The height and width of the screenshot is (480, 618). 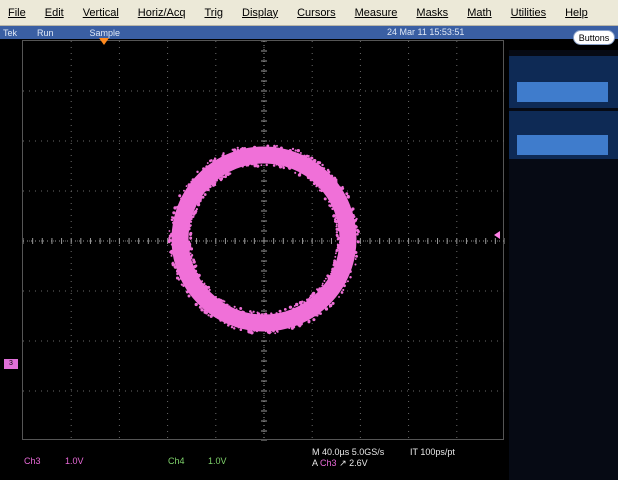 What do you see at coordinates (74, 461) in the screenshot?
I see `ch3-scale: 1.0V` at bounding box center [74, 461].